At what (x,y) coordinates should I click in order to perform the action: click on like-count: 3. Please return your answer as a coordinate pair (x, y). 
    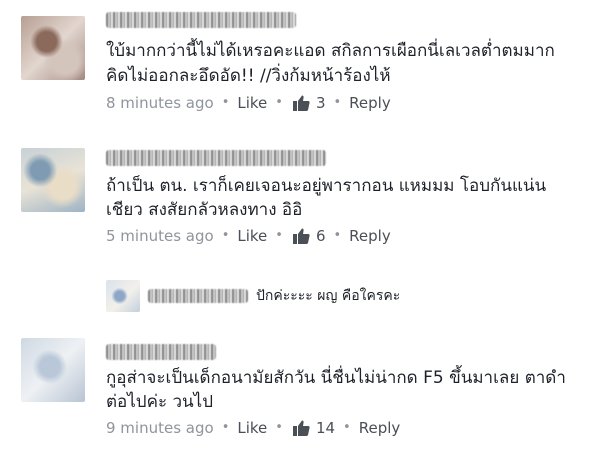
    Looking at the image, I should click on (321, 103).